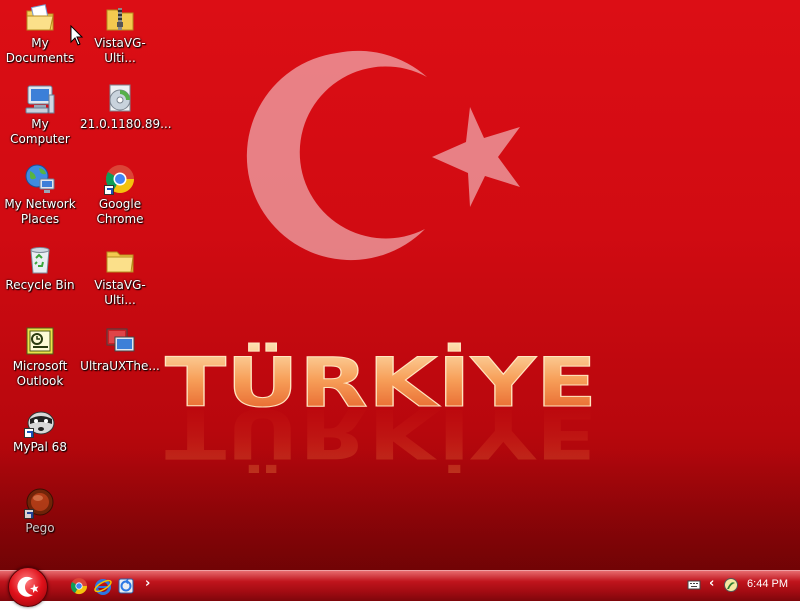  I want to click on turkiye-word: TÜRKİYE TÜRKİYE, so click(381, 408).